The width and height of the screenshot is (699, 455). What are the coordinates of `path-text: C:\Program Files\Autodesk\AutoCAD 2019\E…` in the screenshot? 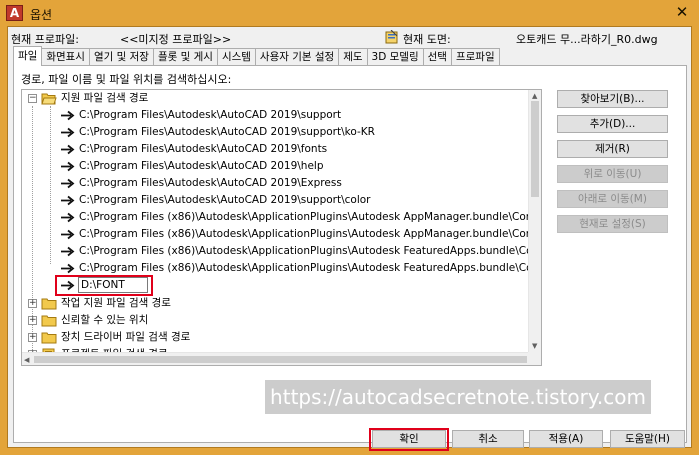 It's located at (210, 183).